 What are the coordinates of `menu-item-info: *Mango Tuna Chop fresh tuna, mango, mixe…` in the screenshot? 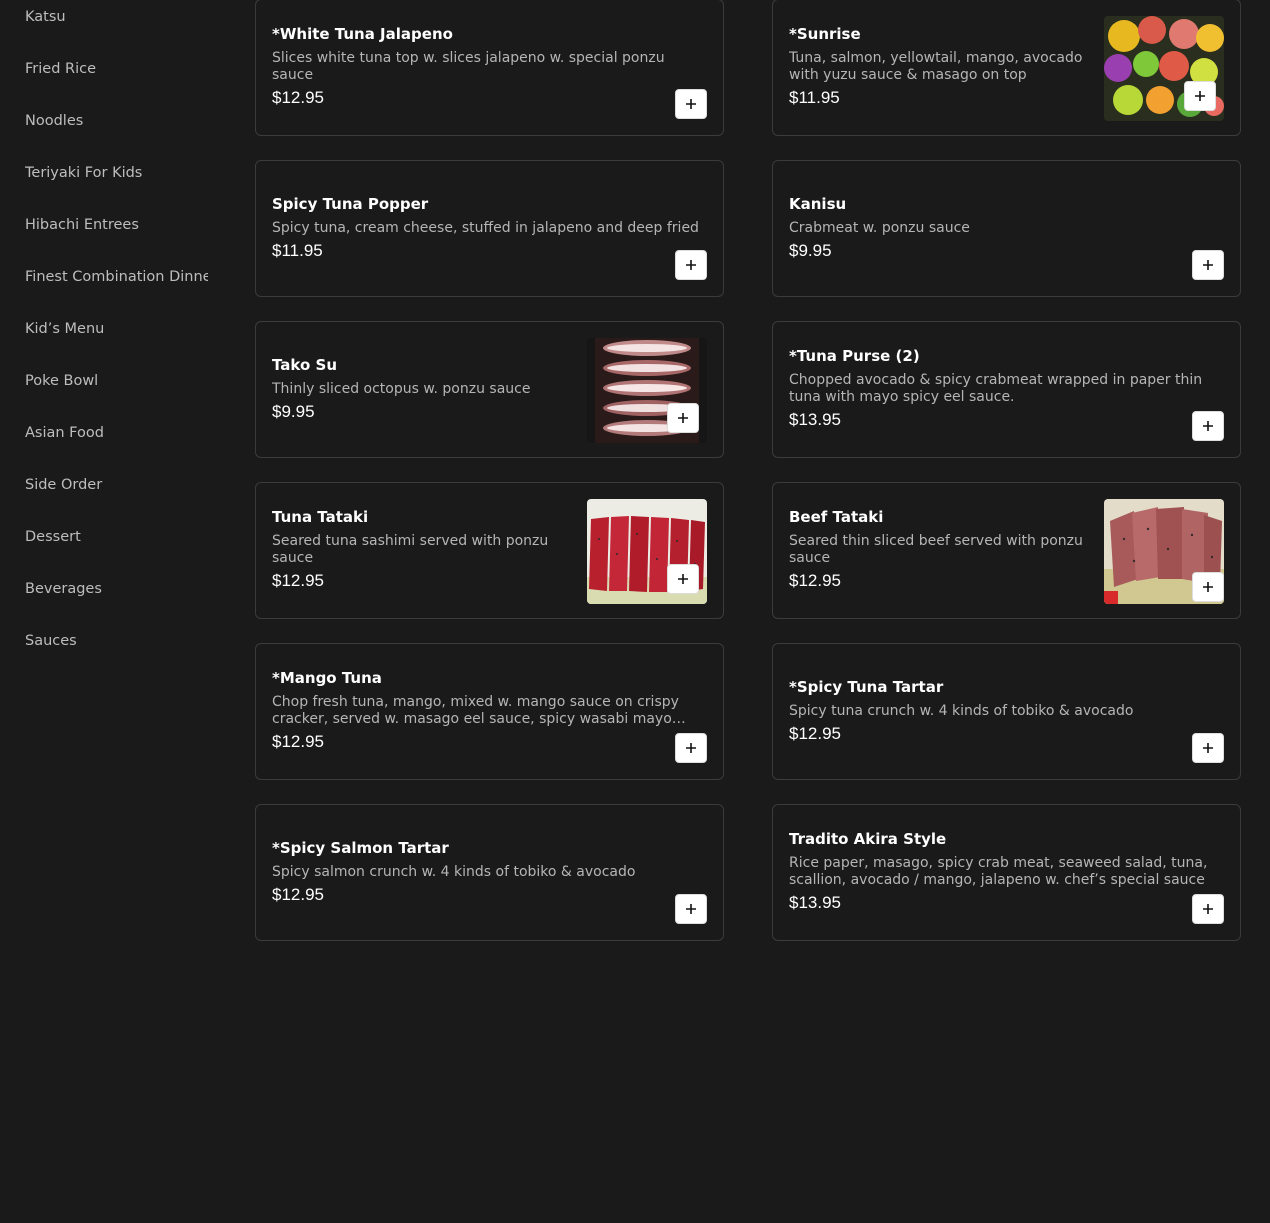 It's located at (490, 711).